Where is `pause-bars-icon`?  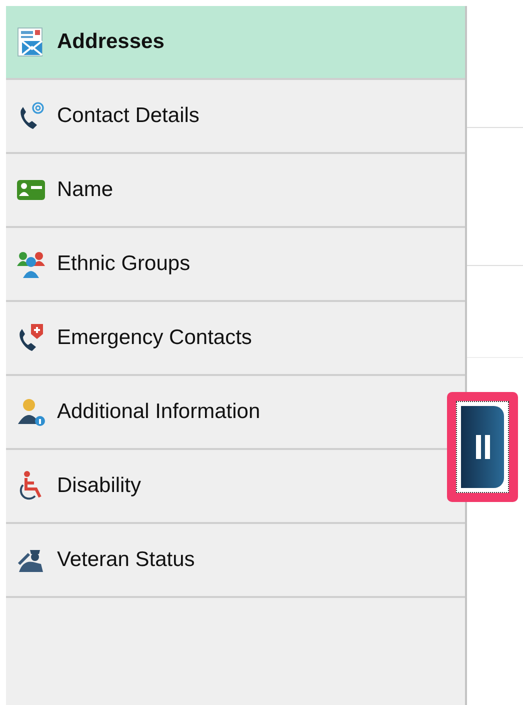 pause-bars-icon is located at coordinates (483, 447).